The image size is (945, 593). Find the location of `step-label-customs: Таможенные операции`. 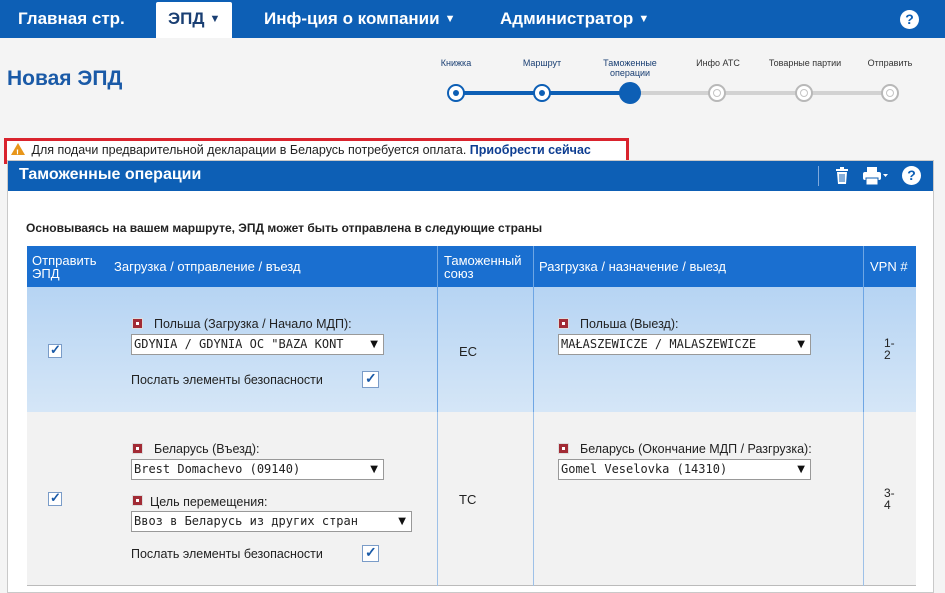

step-label-customs: Таможенные операции is located at coordinates (630, 68).